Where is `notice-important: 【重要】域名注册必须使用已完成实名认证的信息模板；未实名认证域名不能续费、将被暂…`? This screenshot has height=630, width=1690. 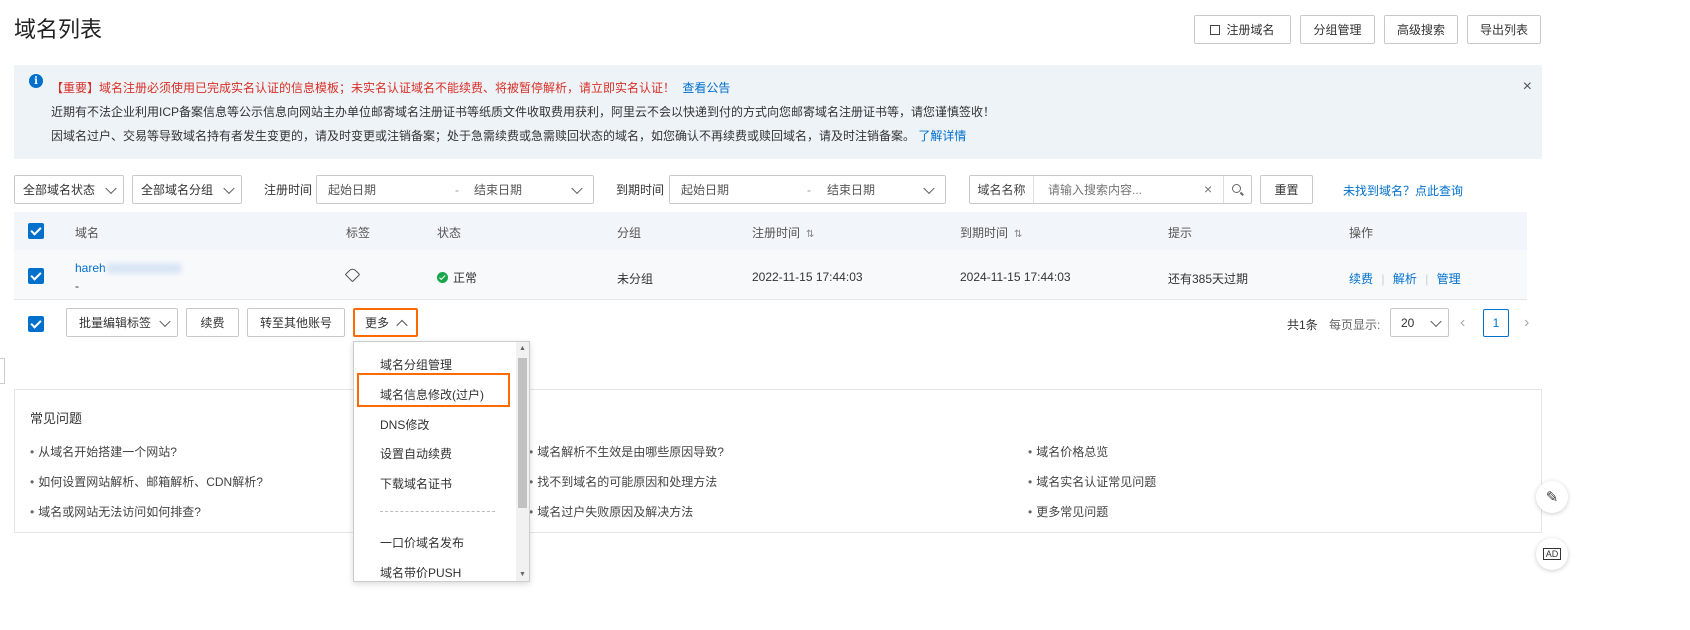
notice-important: 【重要】域名注册必须使用已完成实名认证的信息模板；未实名认证域名不能续费、将被暂… is located at coordinates (363, 88).